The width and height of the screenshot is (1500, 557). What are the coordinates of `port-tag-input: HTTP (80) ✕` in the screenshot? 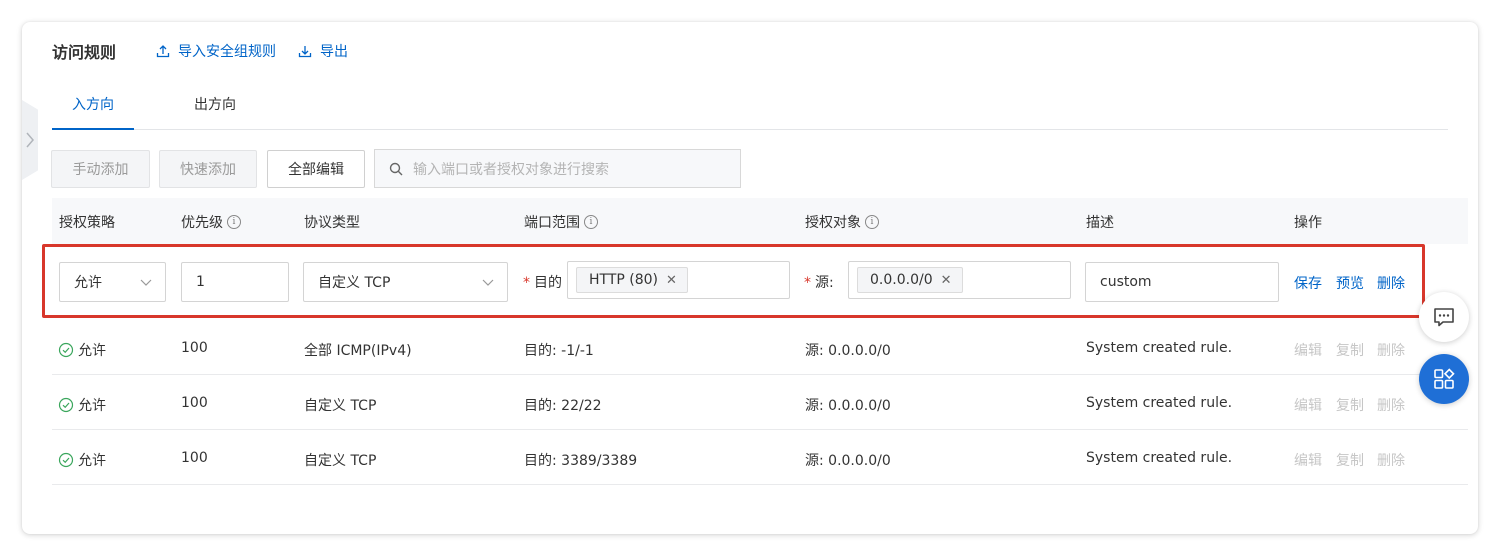 It's located at (678, 280).